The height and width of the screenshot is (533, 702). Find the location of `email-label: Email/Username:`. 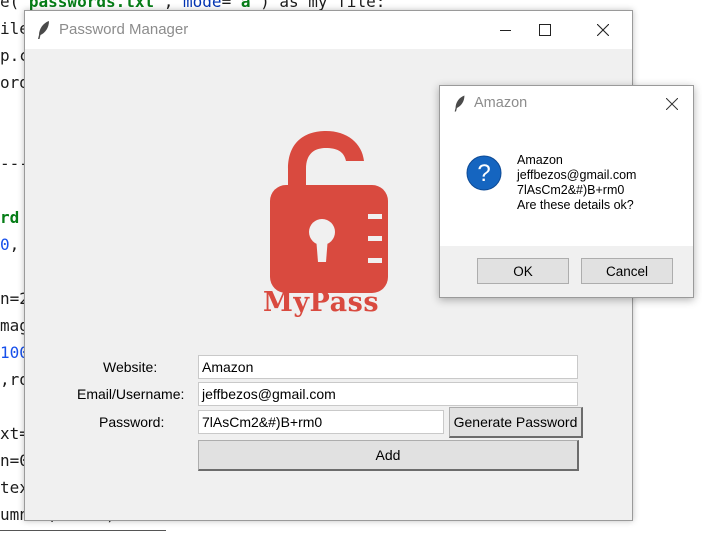

email-label: Email/Username: is located at coordinates (131, 394).